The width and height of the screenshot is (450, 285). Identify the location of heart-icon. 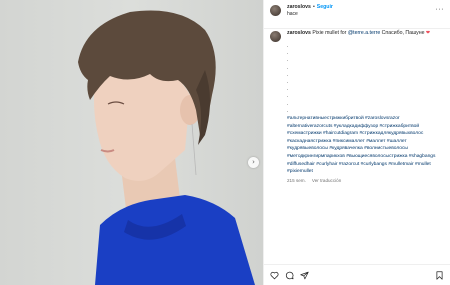
(274, 275).